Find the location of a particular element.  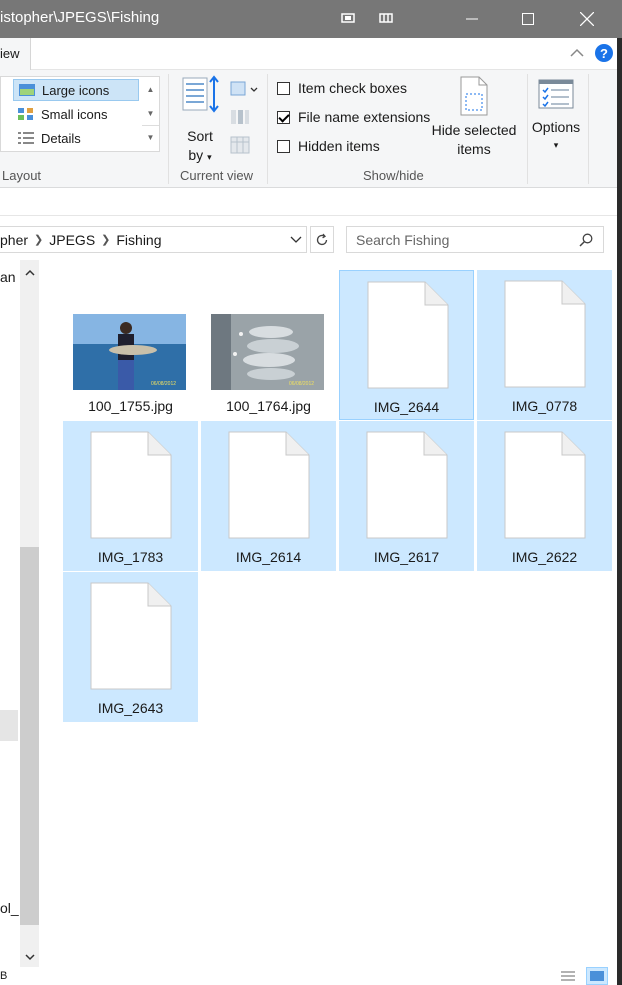

window-title: istopher\JPEGS\Fishing is located at coordinates (80, 17).